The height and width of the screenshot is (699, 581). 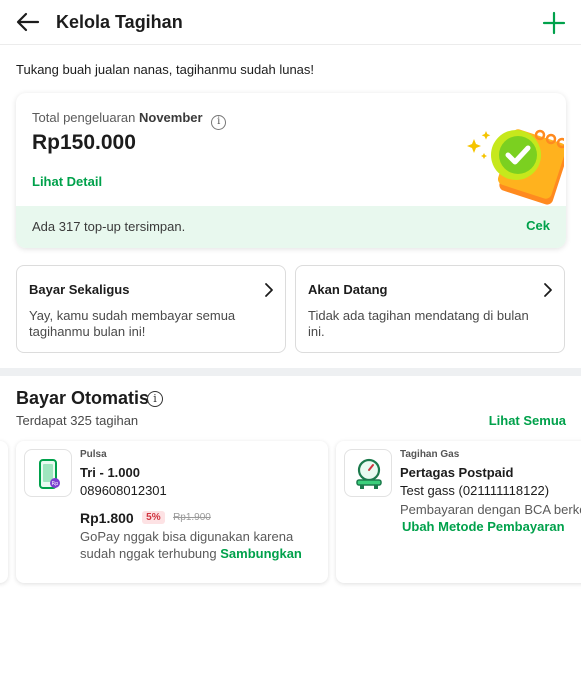 What do you see at coordinates (261, 553) in the screenshot?
I see `connect-link: Sambungkan` at bounding box center [261, 553].